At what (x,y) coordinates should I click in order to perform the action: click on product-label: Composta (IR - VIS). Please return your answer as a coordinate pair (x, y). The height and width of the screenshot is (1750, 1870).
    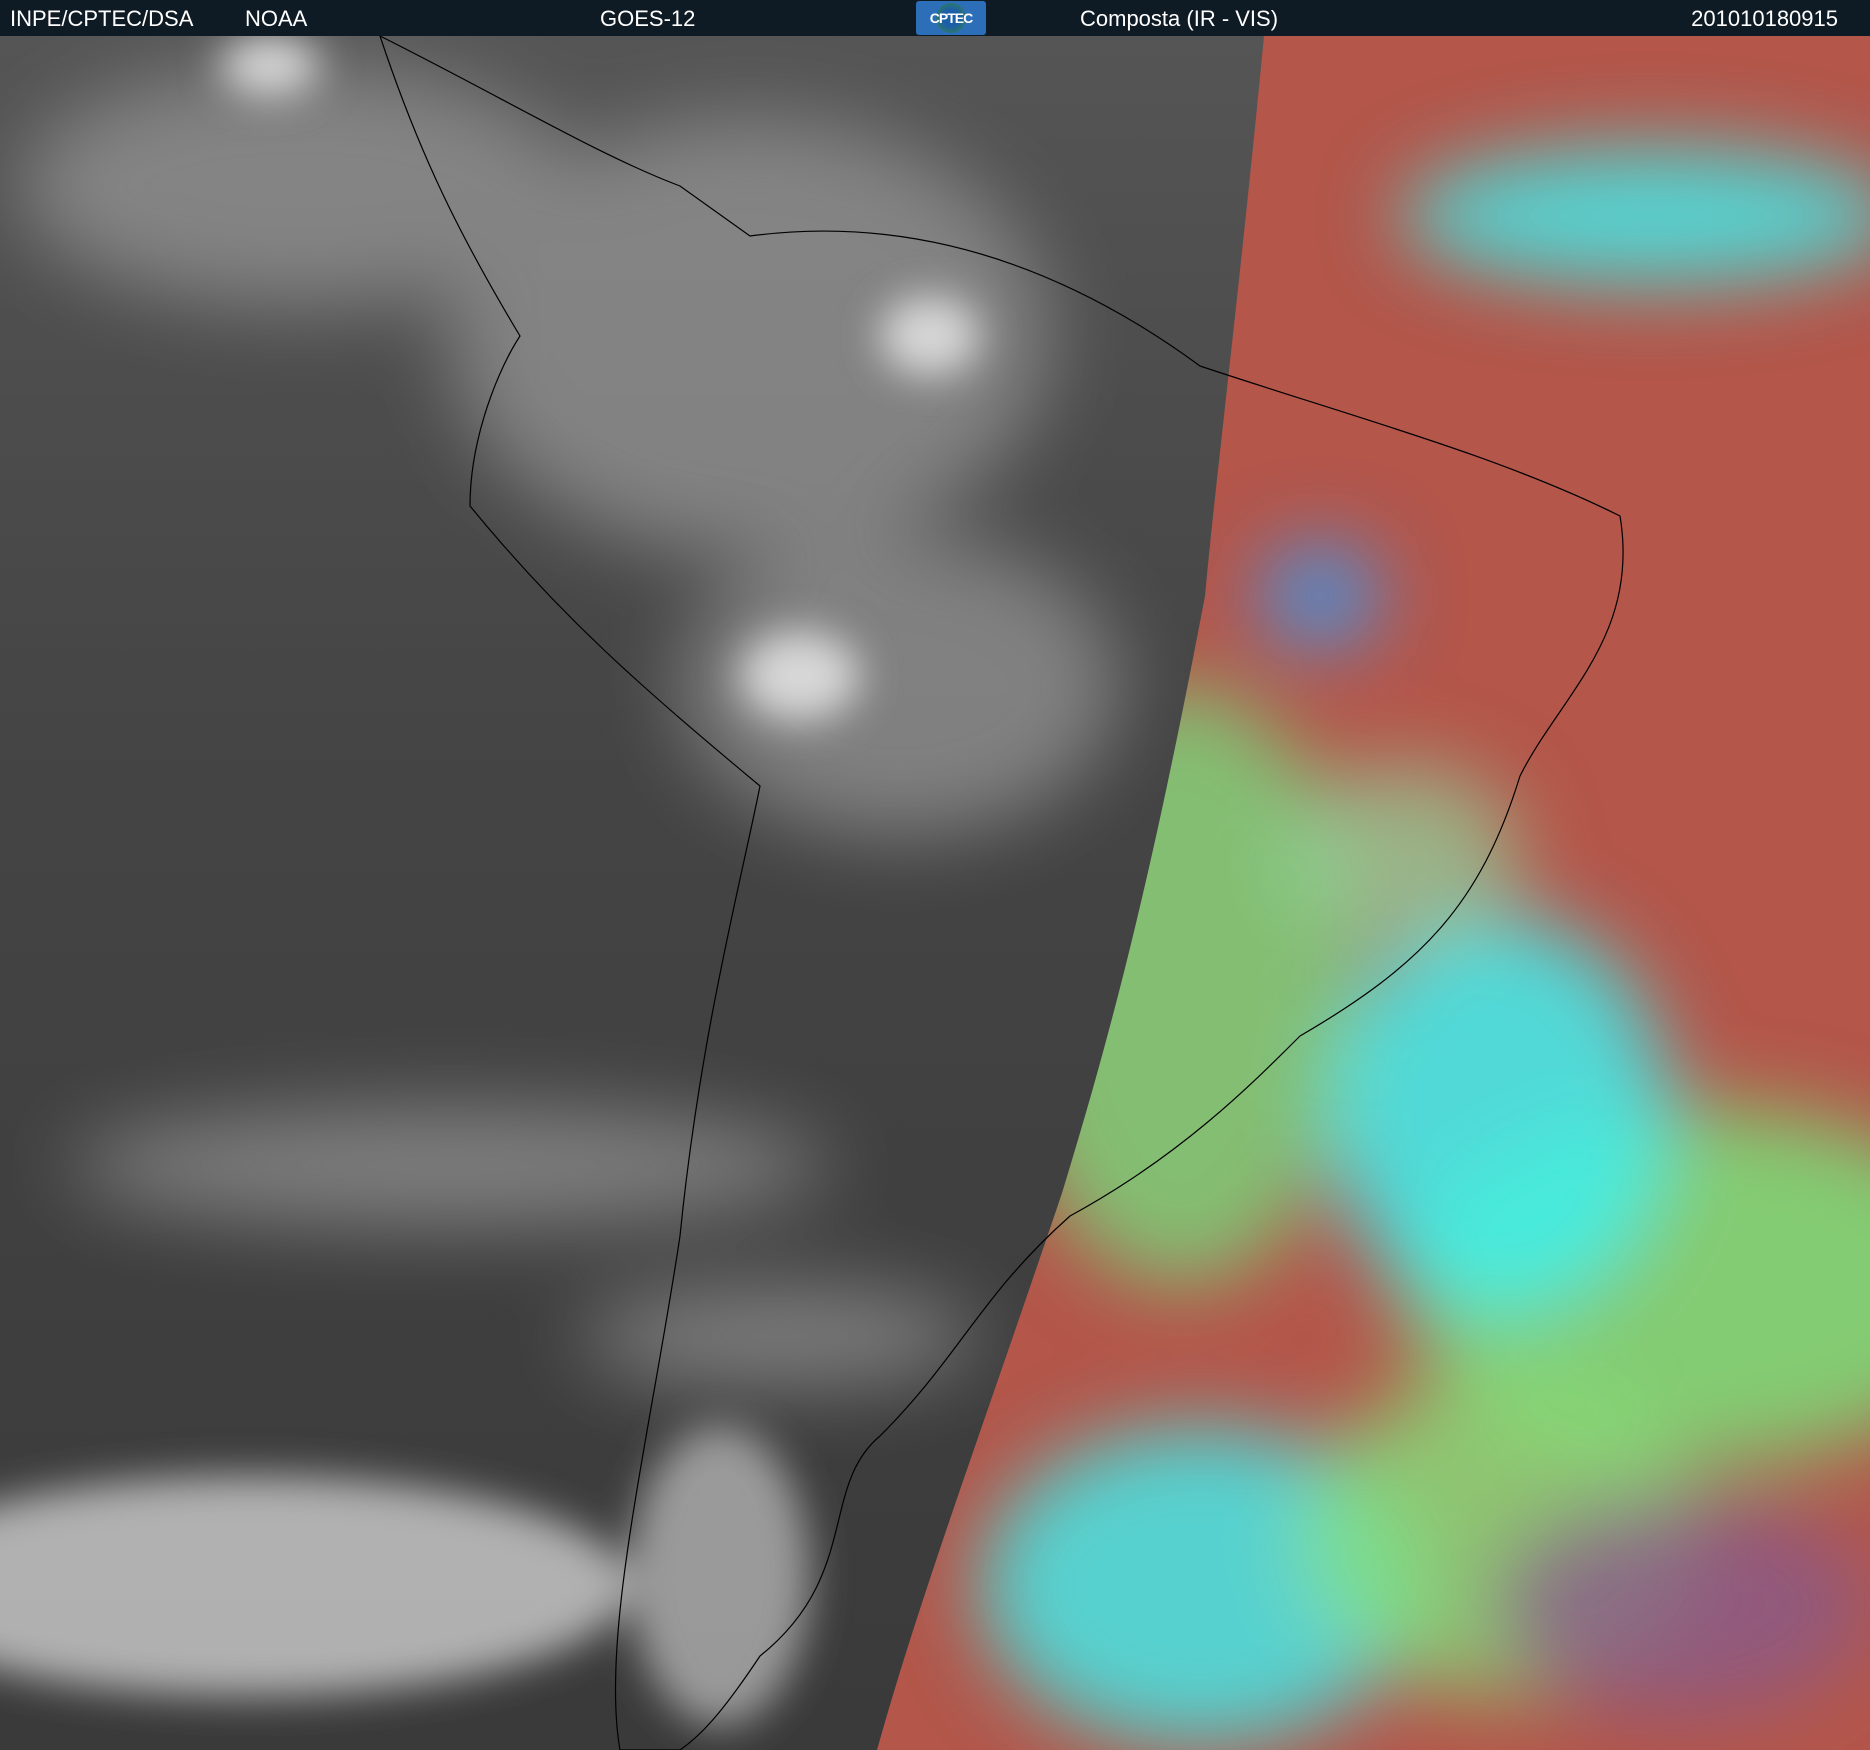
    Looking at the image, I should click on (1179, 18).